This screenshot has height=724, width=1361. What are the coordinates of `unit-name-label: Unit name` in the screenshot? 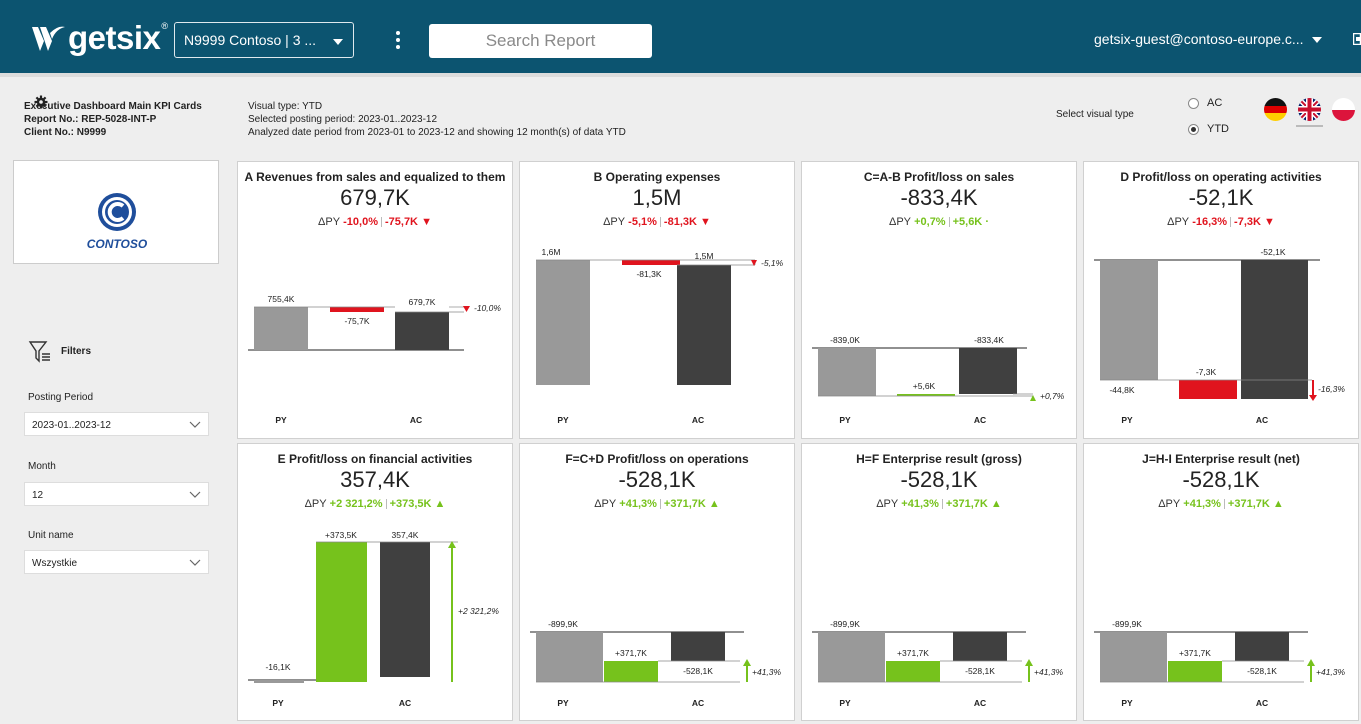 It's located at (51, 535).